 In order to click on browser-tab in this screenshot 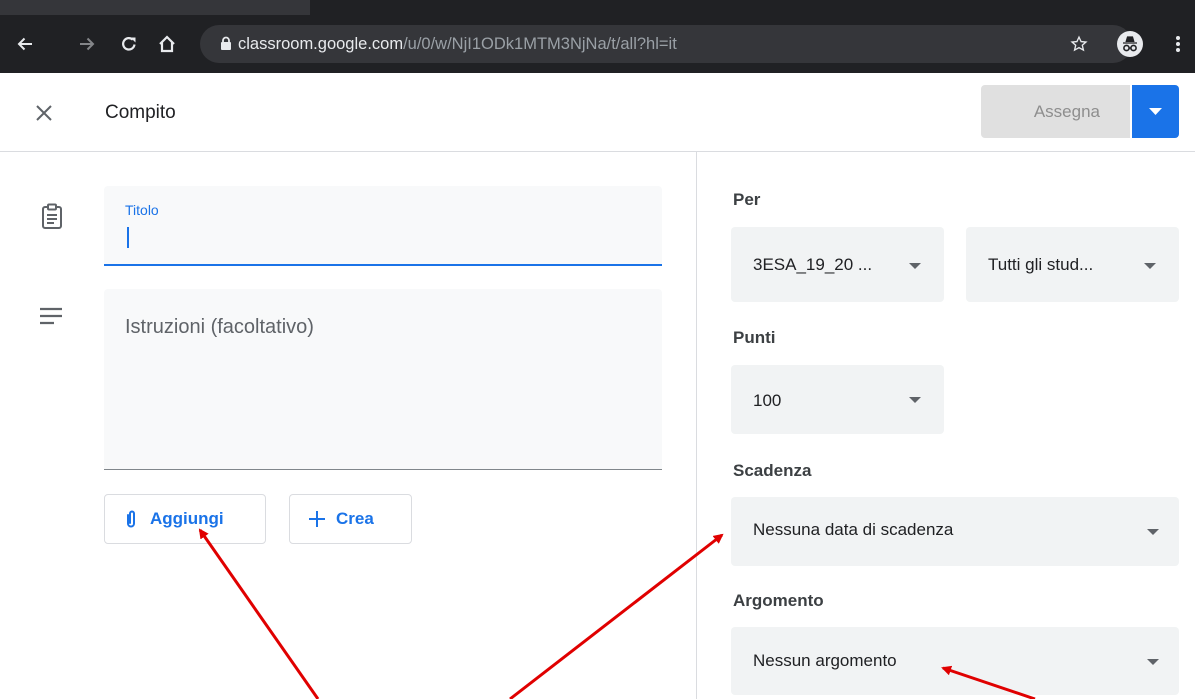, I will do `click(752, 7)`.